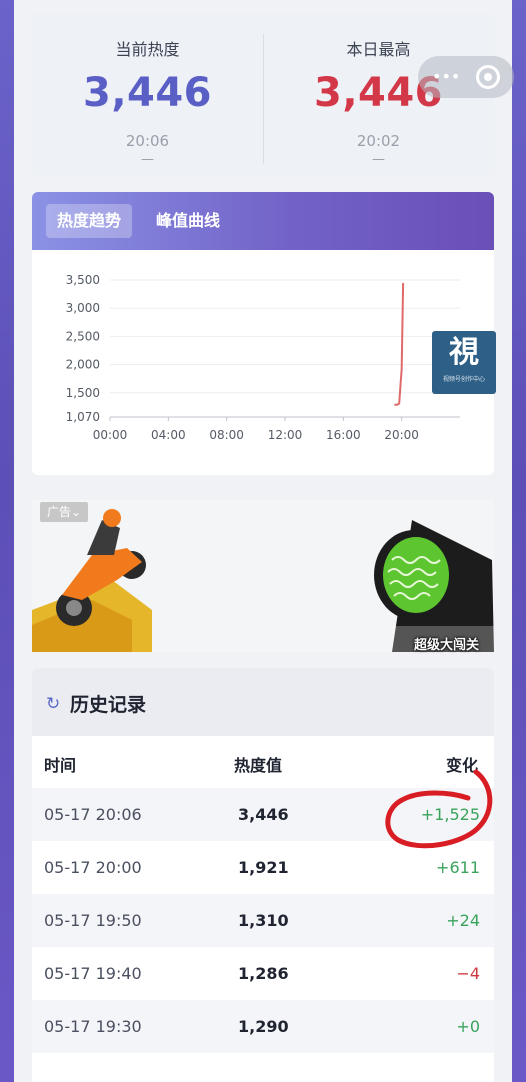 Image resolution: width=526 pixels, height=1082 pixels. I want to click on history-heat: 1,310, so click(263, 920).